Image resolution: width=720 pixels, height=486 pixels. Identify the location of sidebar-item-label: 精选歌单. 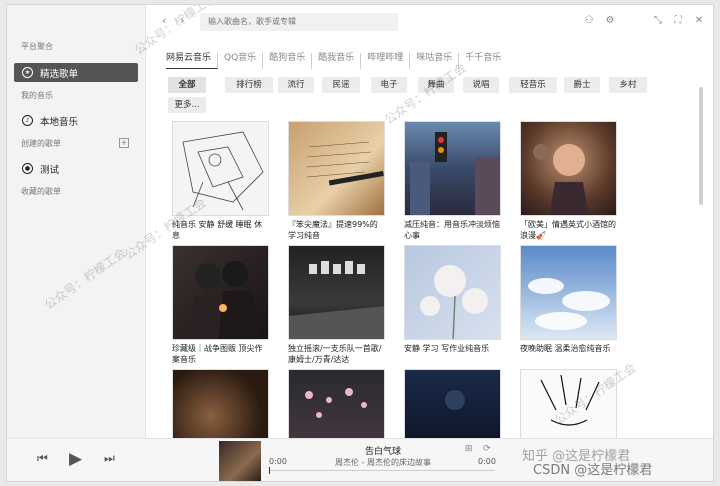
(59, 74).